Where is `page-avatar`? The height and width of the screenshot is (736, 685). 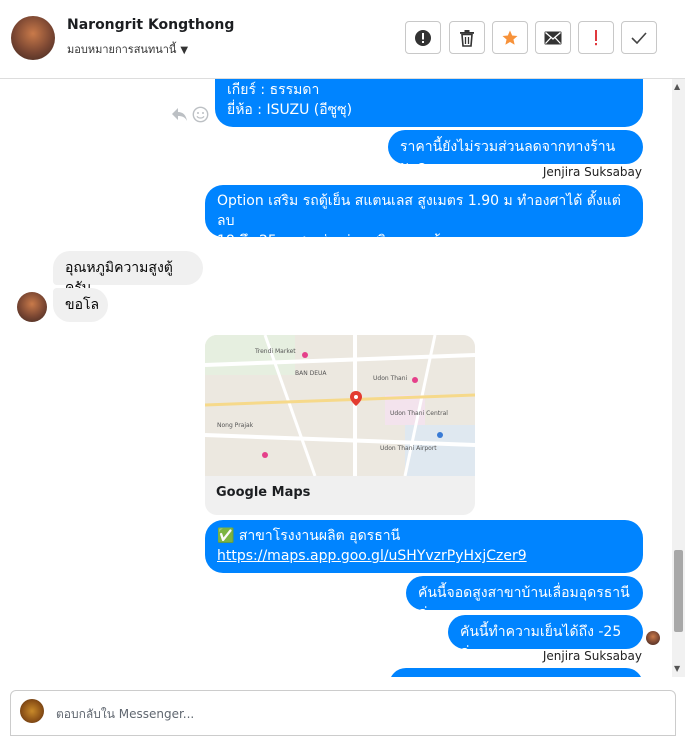
page-avatar is located at coordinates (32, 711).